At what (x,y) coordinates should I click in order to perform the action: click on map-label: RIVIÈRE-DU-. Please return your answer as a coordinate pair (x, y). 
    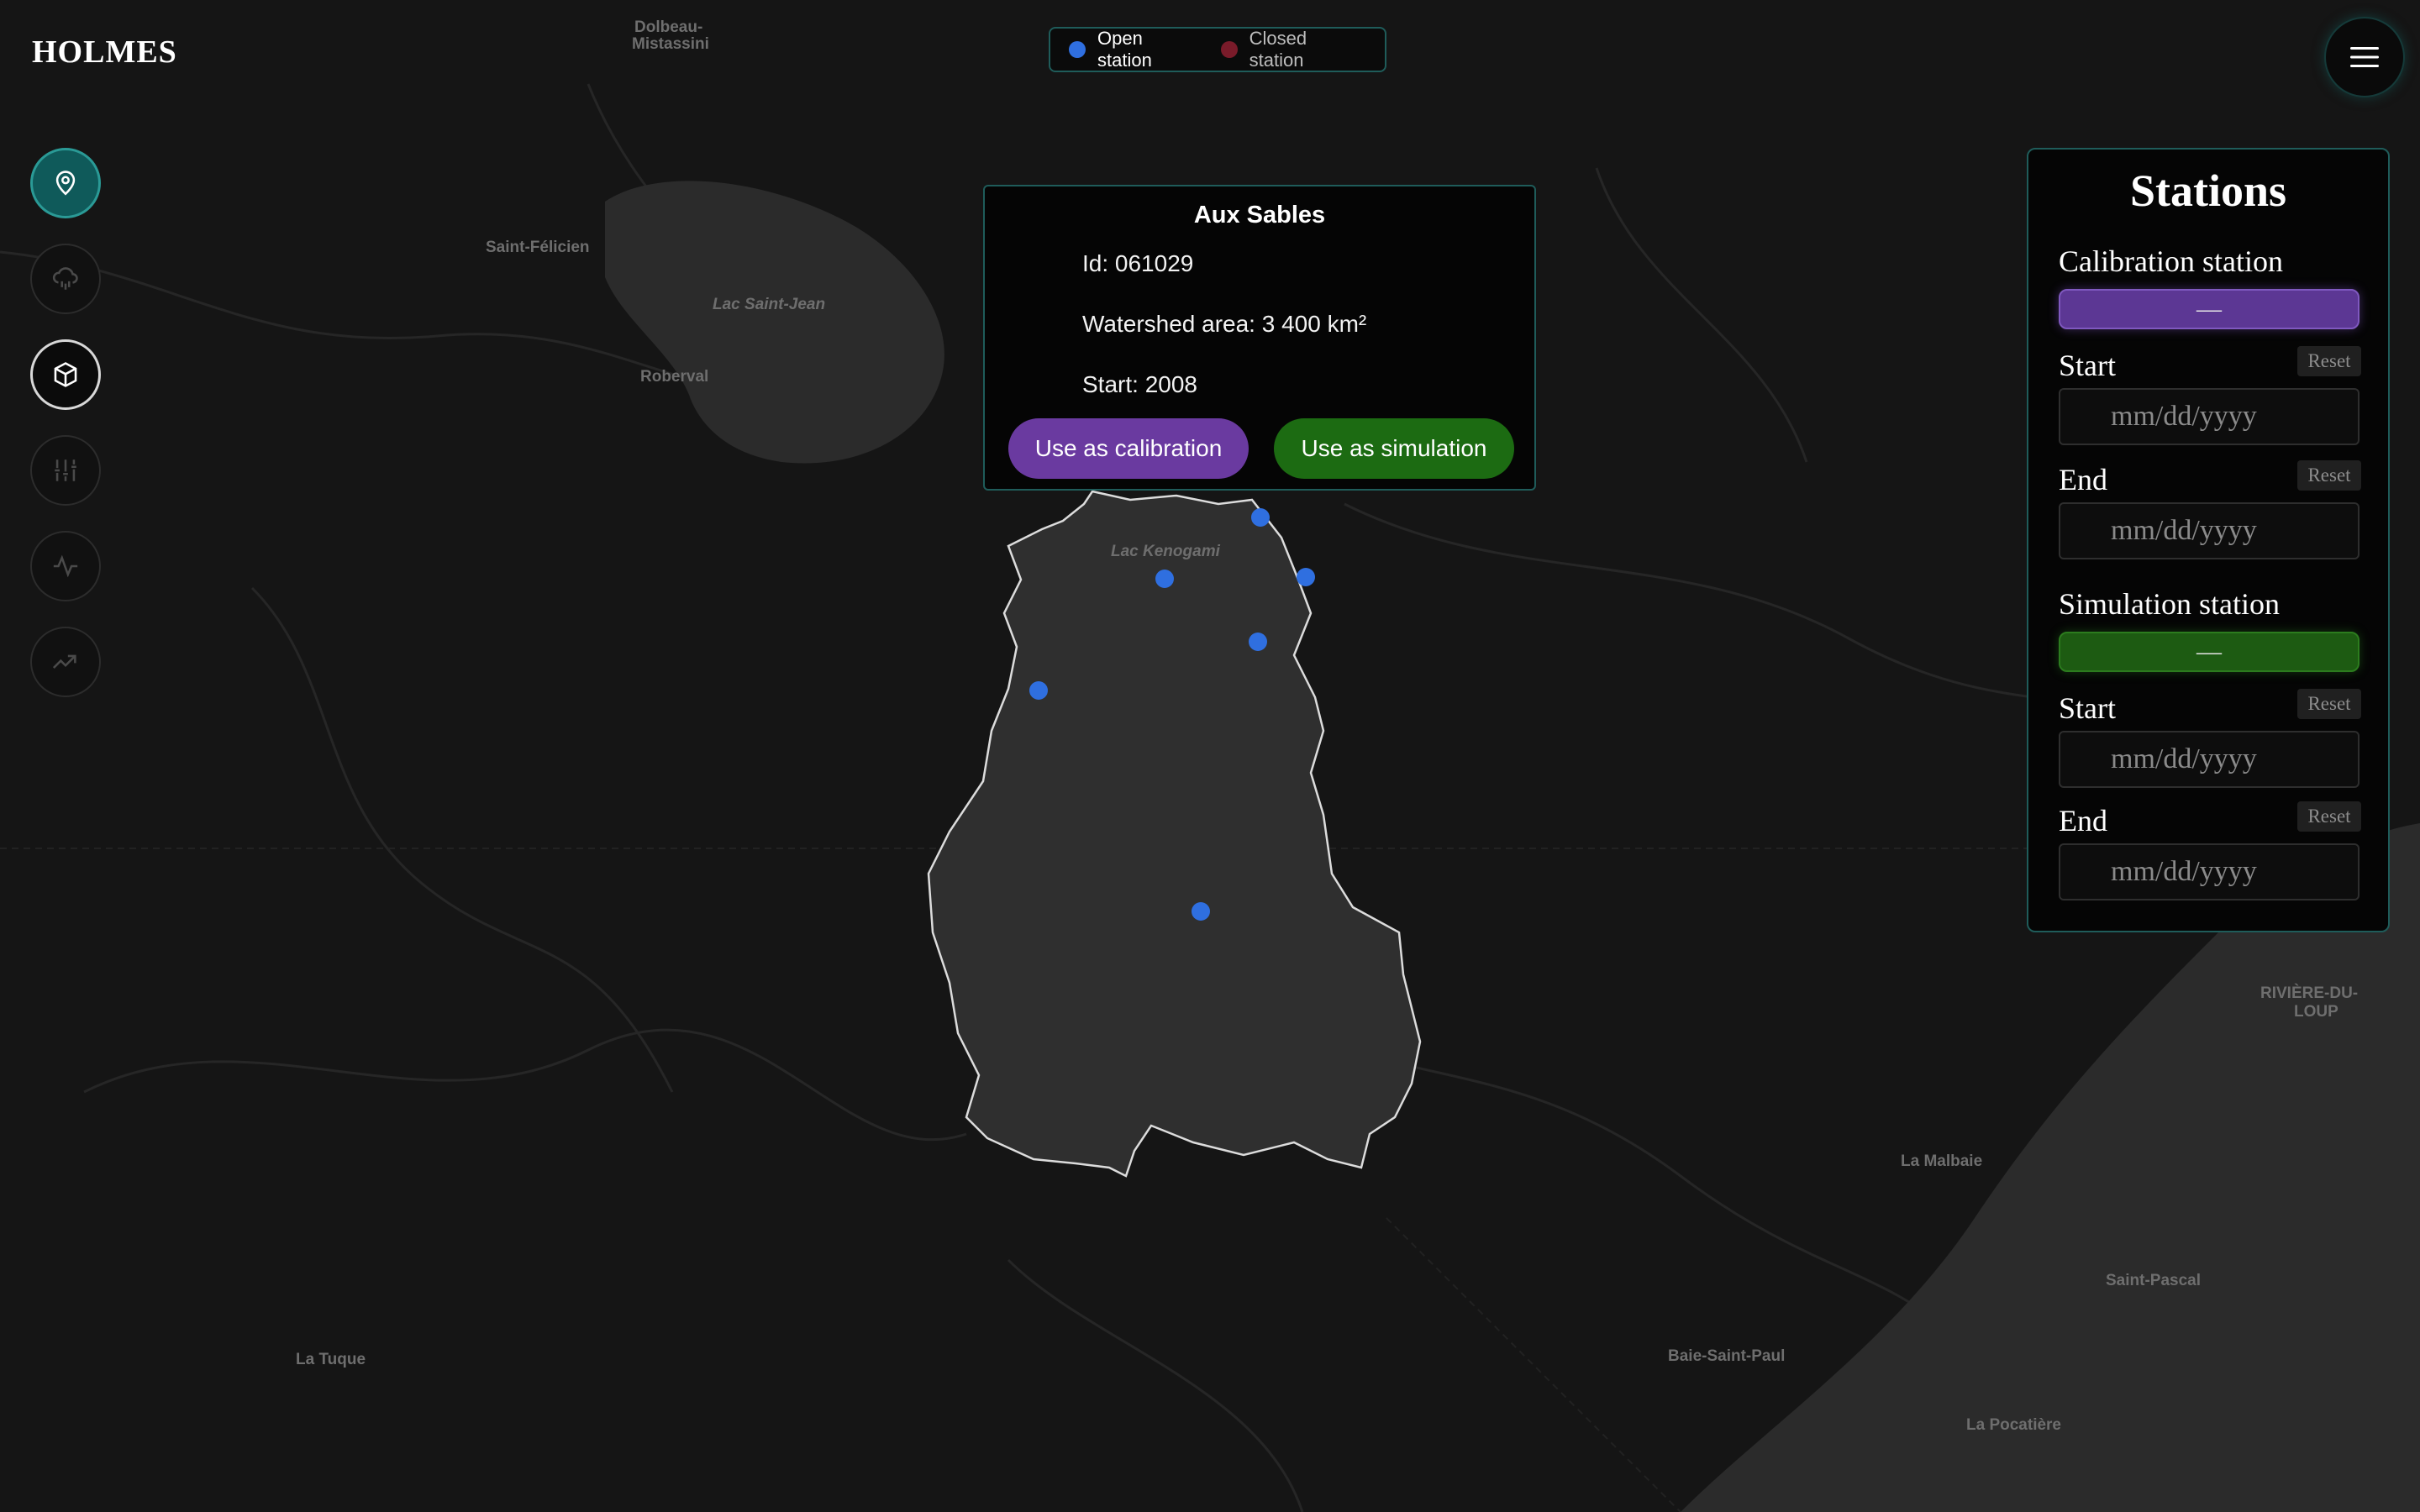
    Looking at the image, I should click on (2309, 993).